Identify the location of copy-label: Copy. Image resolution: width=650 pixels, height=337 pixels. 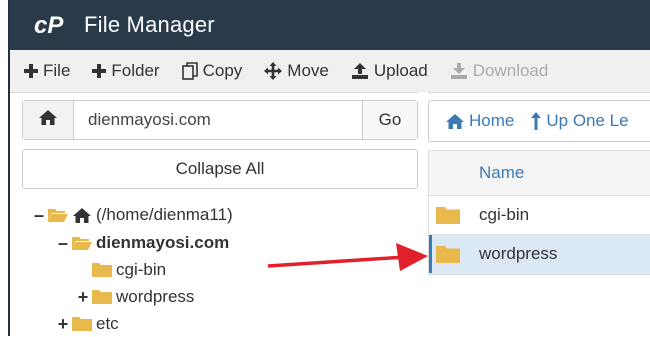
(222, 70).